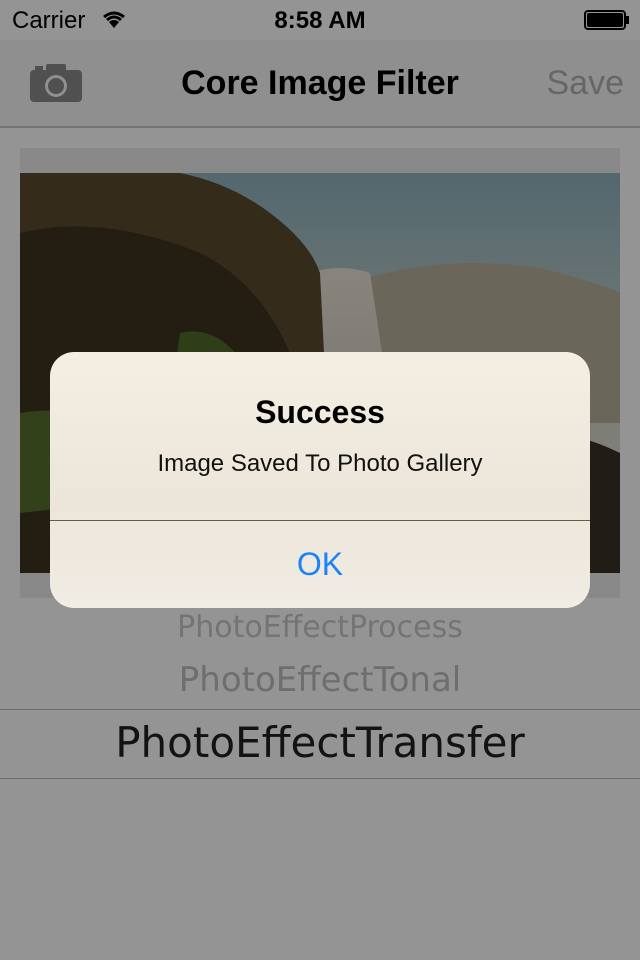 The image size is (640, 960). I want to click on alert-message: Image Saved To Photo Gallery, so click(320, 463).